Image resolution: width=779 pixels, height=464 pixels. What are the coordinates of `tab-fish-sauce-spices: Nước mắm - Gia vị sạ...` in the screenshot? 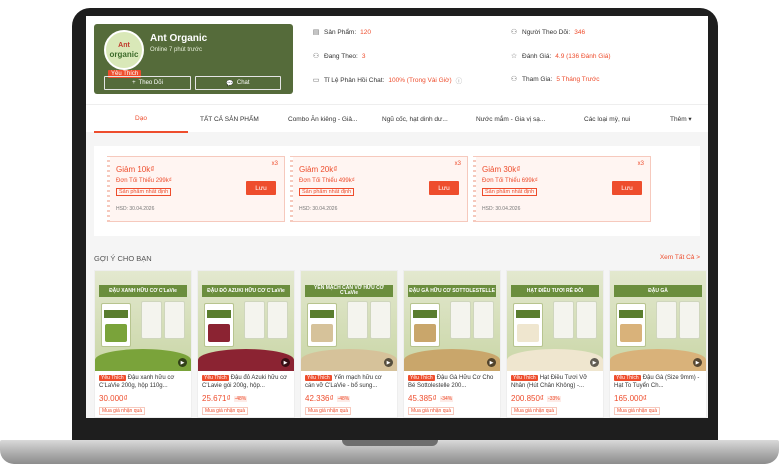 It's located at (510, 119).